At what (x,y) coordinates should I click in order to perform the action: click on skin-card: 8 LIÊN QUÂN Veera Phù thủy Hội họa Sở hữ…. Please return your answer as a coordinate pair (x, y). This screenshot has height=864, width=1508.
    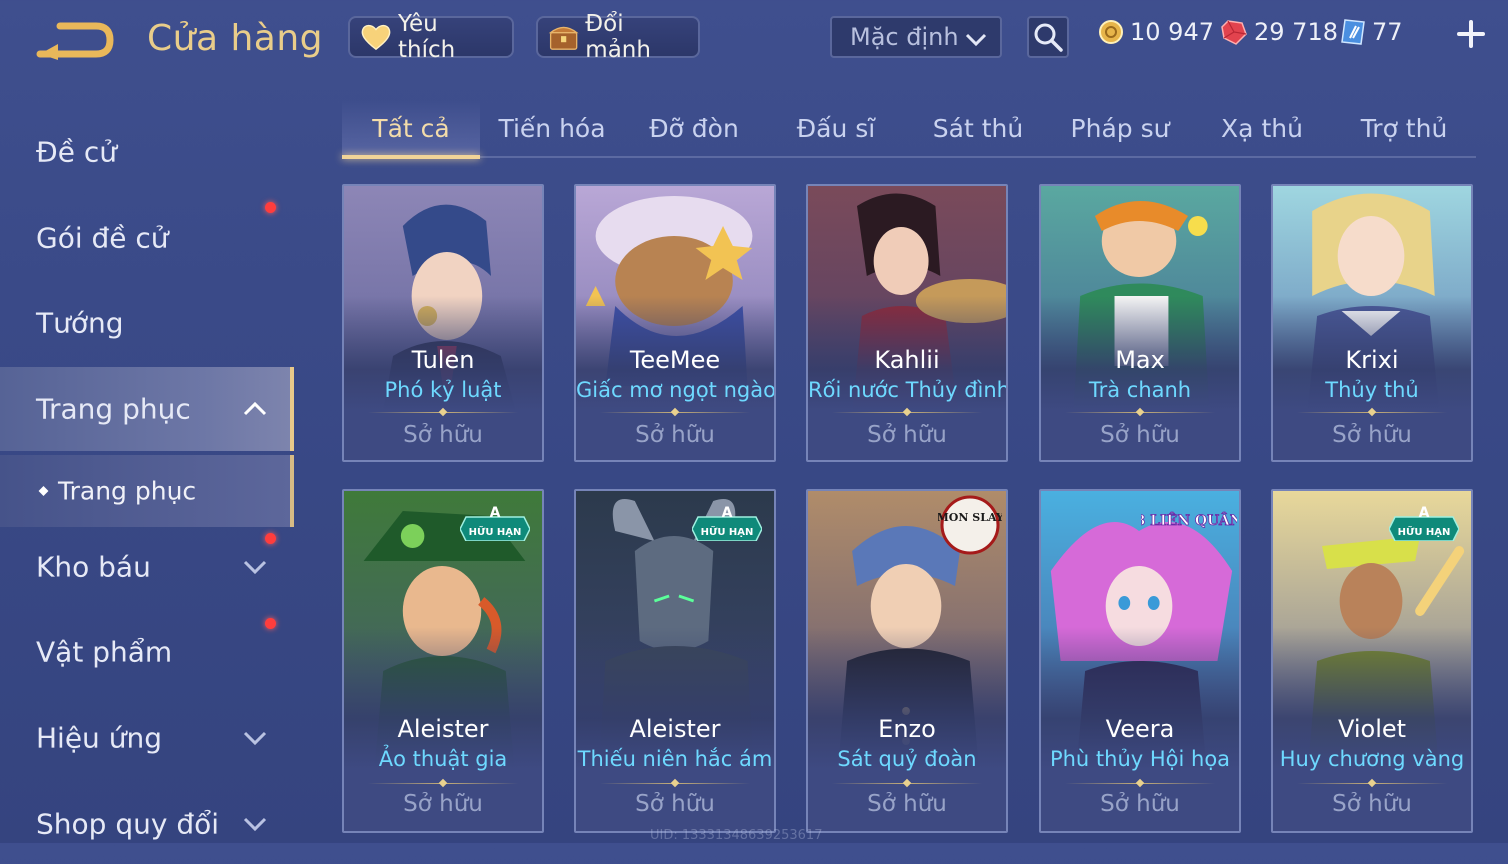
    Looking at the image, I should click on (1140, 661).